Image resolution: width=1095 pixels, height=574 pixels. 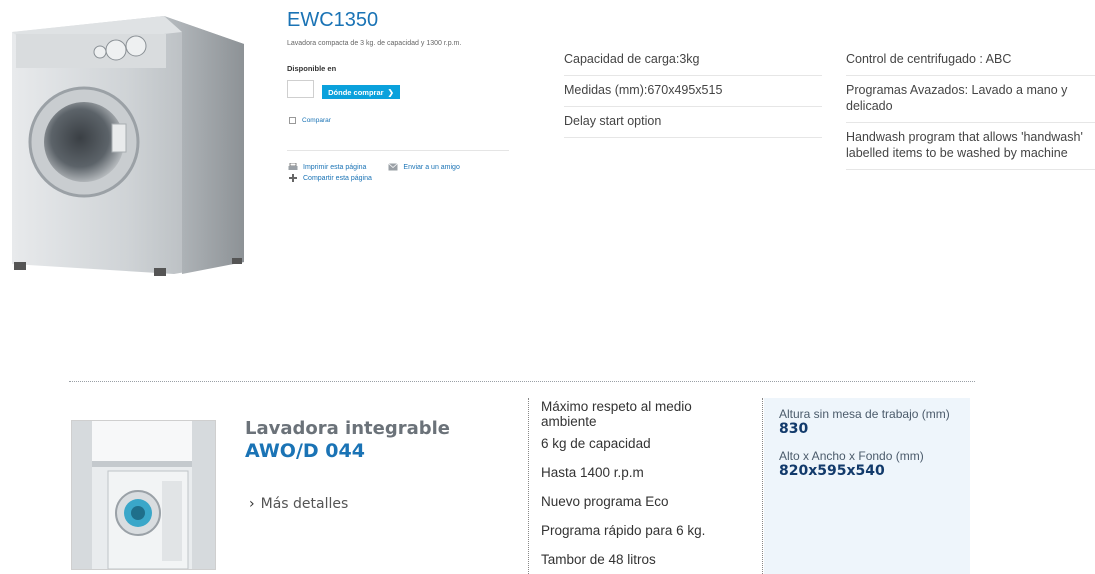 What do you see at coordinates (252, 504) in the screenshot?
I see `chevron-right-icon: ›` at bounding box center [252, 504].